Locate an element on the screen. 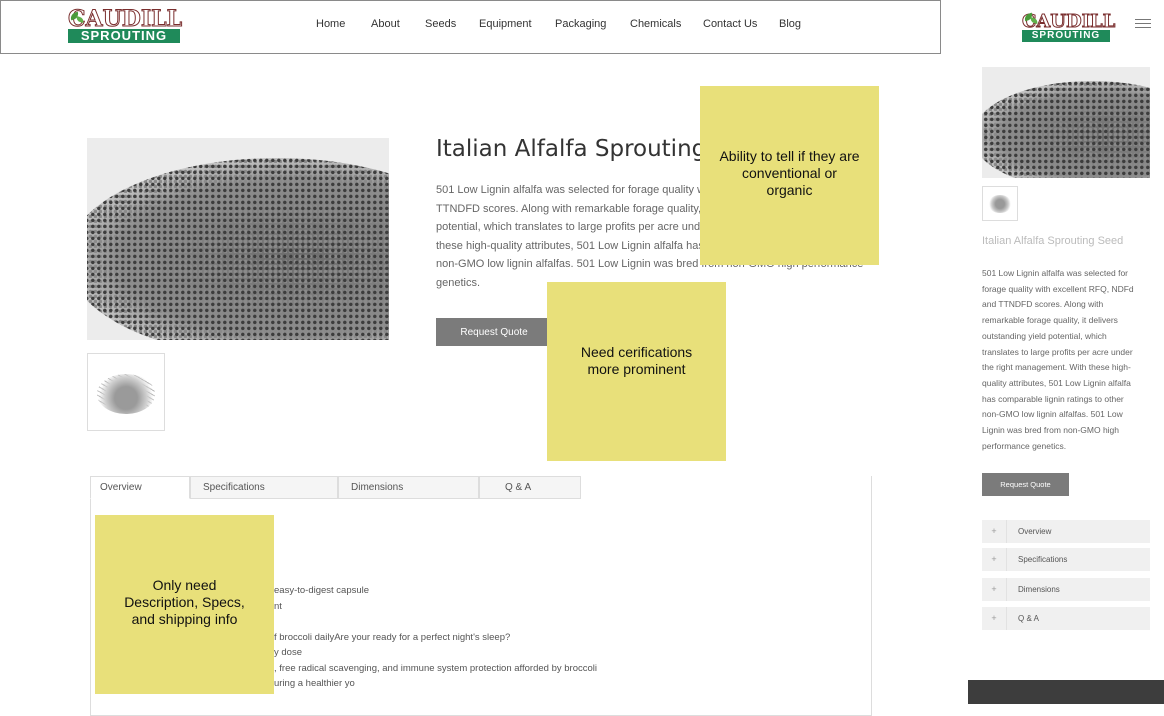  hamburger-menu-icon is located at coordinates (1143, 24).